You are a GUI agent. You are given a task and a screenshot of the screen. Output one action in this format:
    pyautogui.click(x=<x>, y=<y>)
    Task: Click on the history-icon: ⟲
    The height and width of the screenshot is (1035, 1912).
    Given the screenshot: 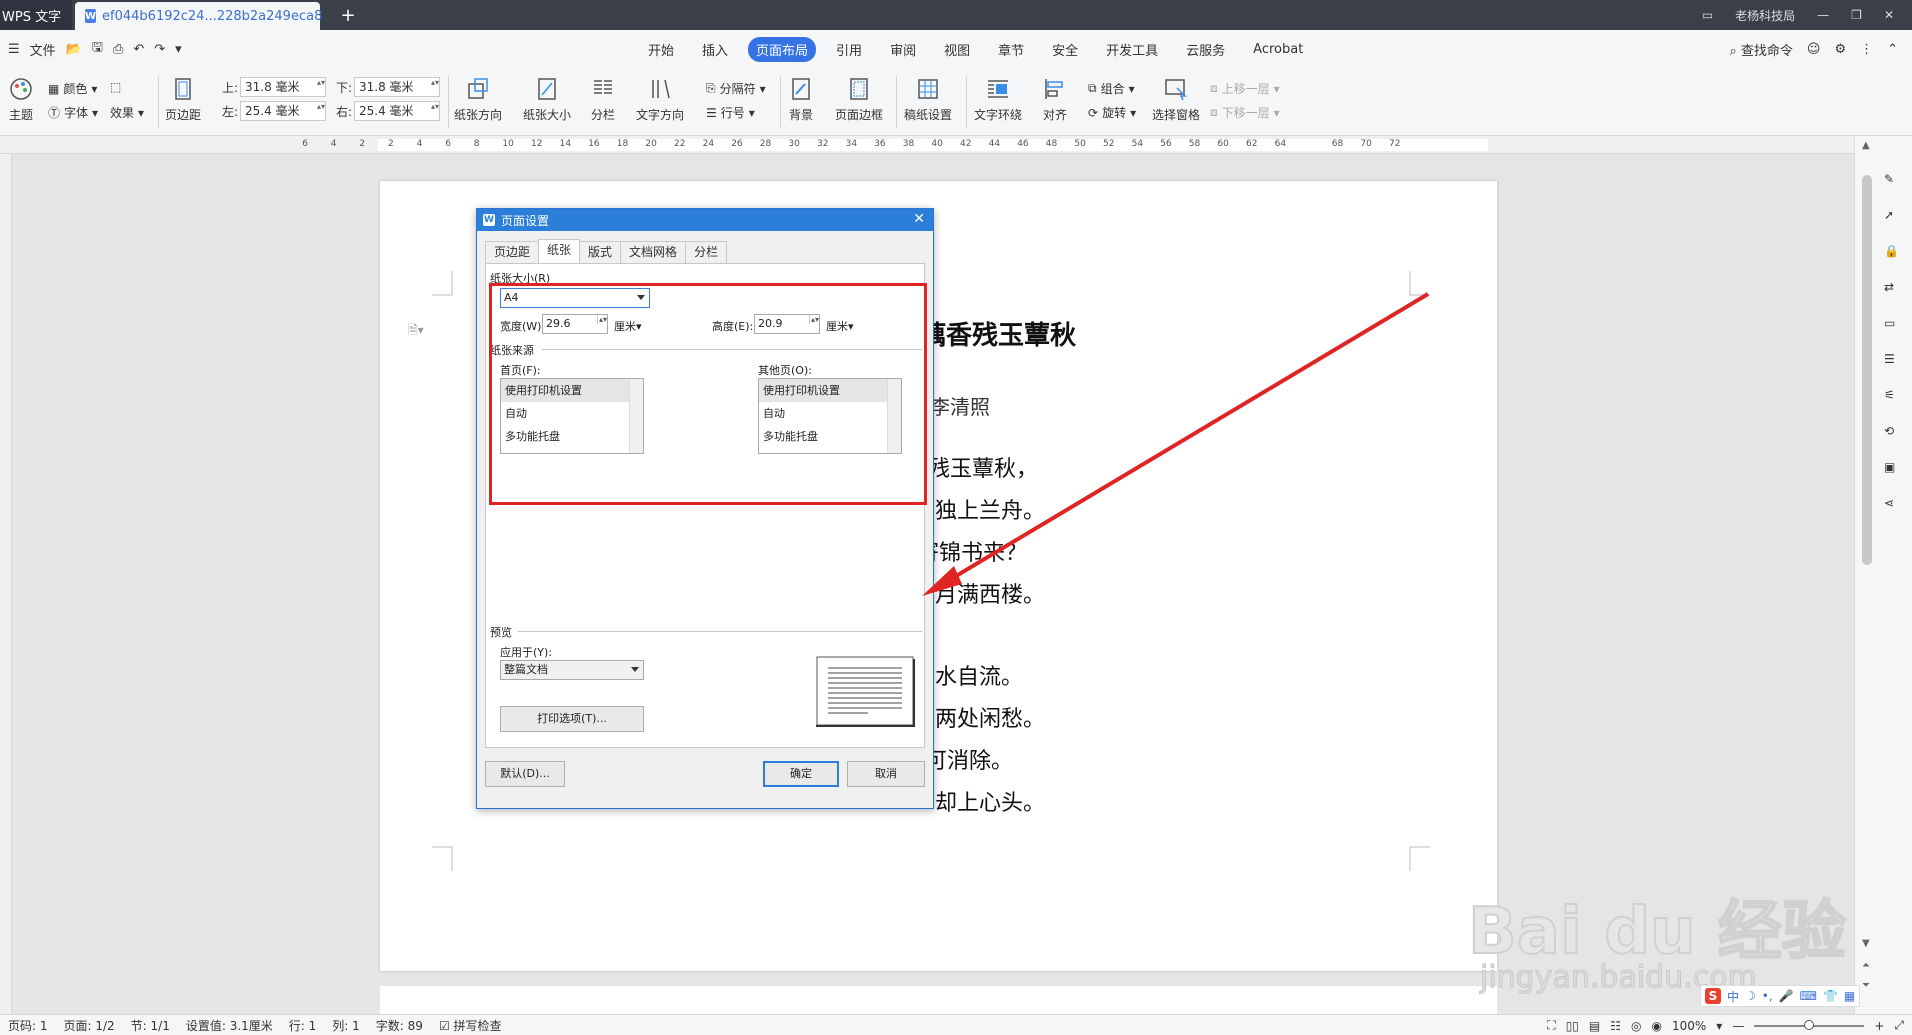 What is the action you would take?
    pyautogui.click(x=1893, y=433)
    